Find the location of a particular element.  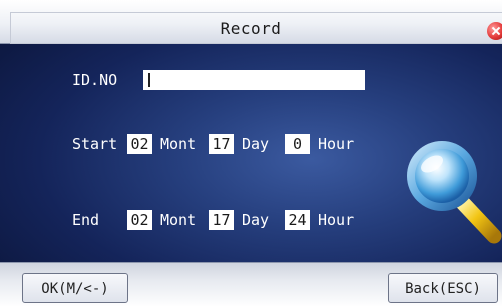

text-caret is located at coordinates (149, 80).